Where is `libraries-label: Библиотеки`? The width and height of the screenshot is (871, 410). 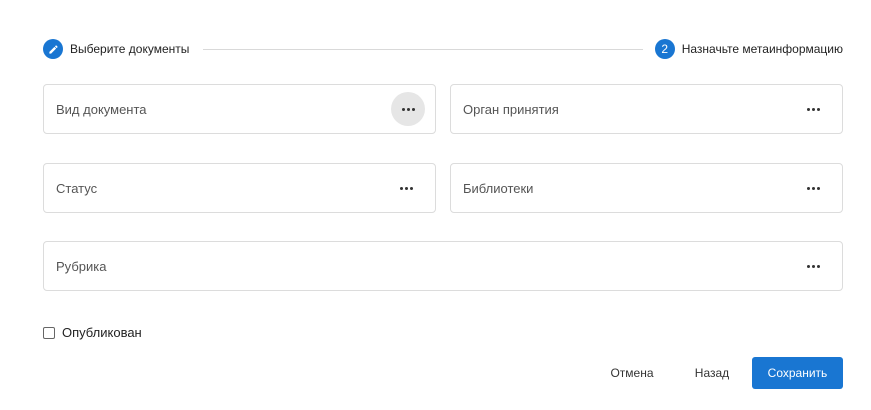
libraries-label: Библиотеки is located at coordinates (498, 188).